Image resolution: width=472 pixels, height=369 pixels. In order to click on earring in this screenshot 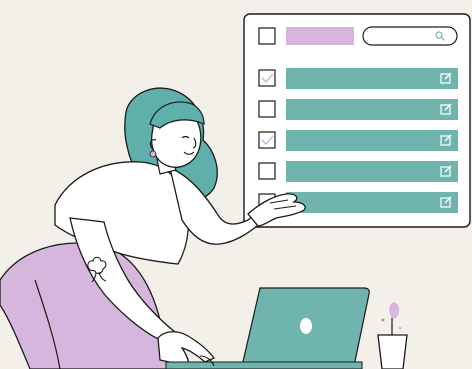, I will do `click(153, 154)`.